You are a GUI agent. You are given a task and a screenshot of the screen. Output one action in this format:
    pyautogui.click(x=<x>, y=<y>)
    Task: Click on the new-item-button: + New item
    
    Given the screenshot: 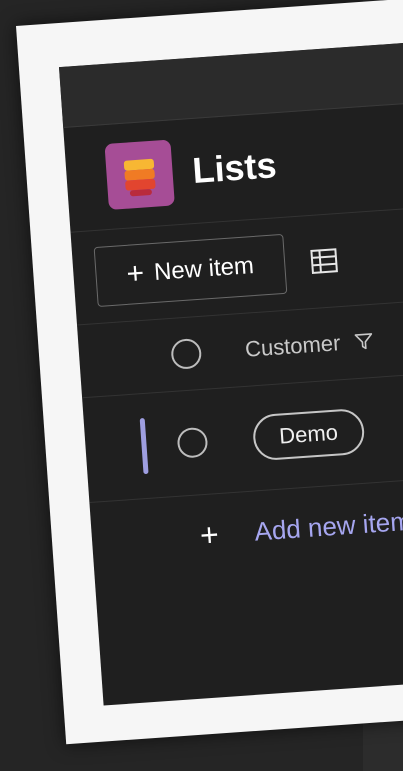 What is the action you would take?
    pyautogui.click(x=190, y=270)
    